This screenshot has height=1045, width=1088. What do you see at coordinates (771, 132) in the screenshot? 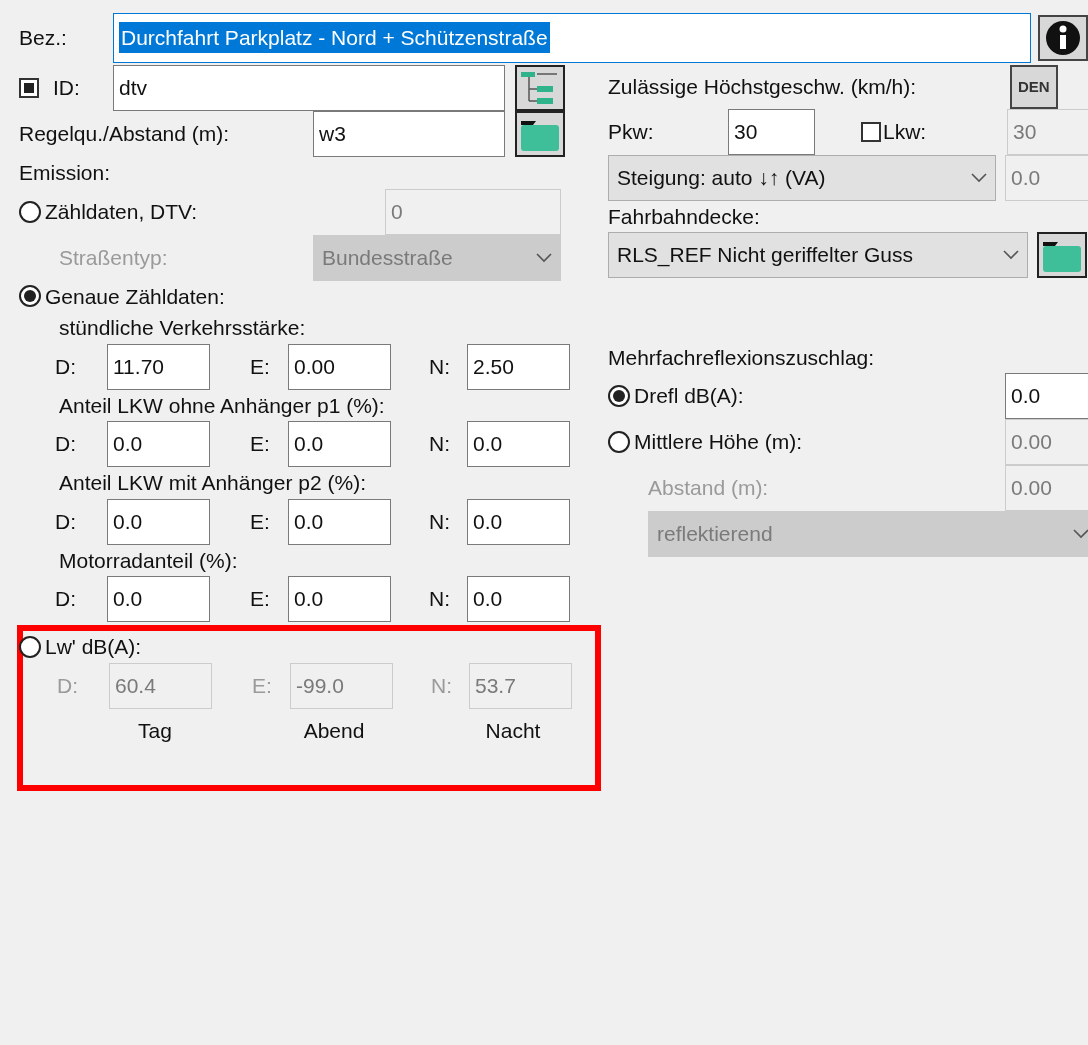
I see `input-field: 30` at bounding box center [771, 132].